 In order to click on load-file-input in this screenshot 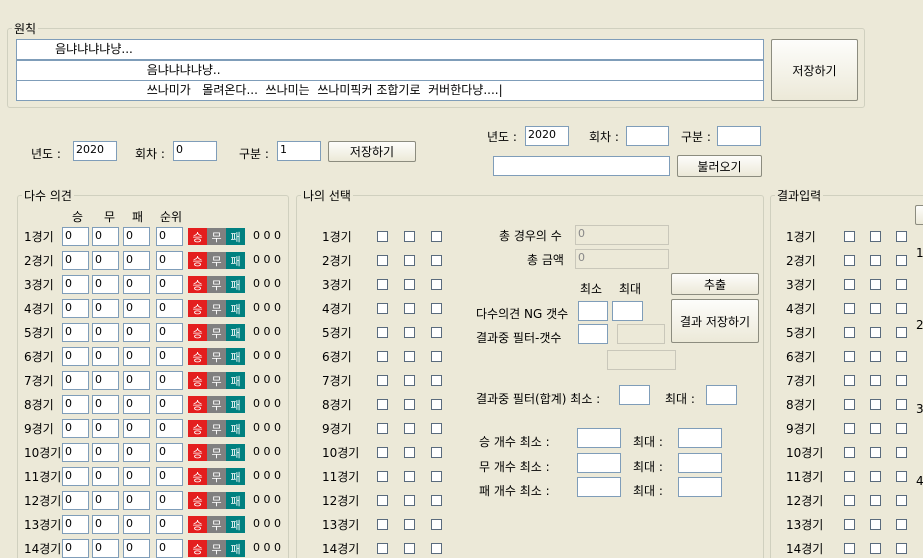, I will do `click(581, 166)`.